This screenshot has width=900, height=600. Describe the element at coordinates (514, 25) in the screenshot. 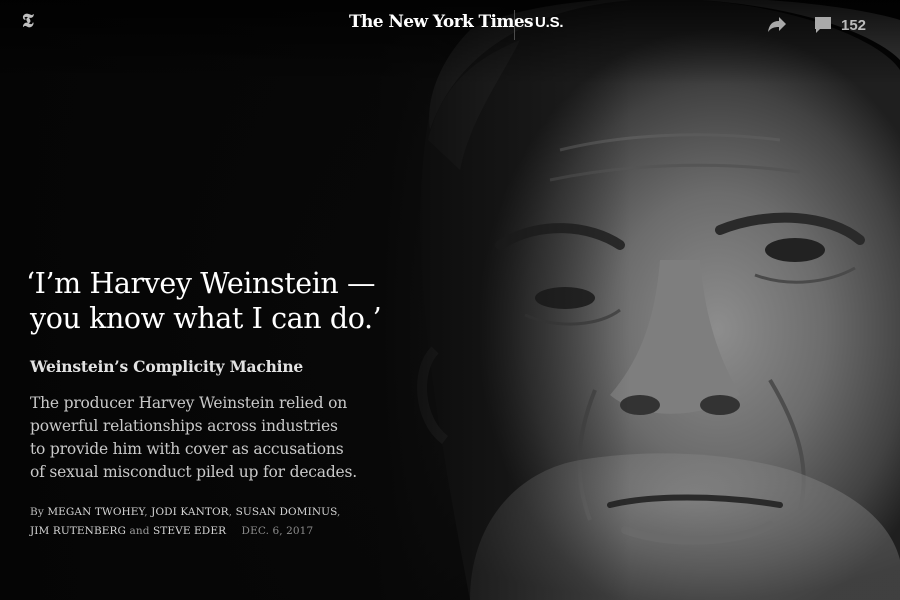

I see `header-divider` at that location.